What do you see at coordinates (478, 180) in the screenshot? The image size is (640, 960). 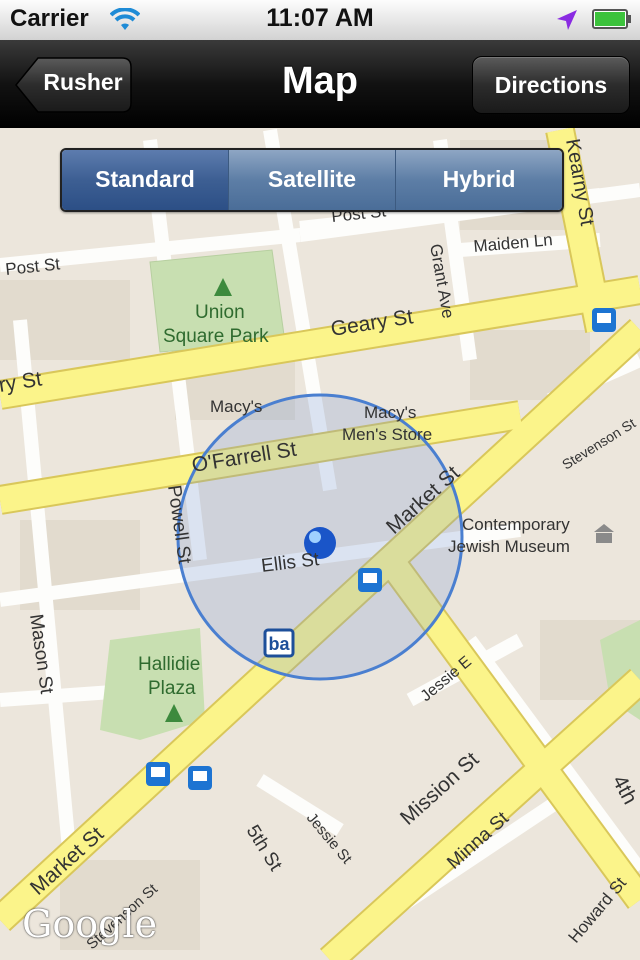 I see `segment-hybrid: Hybrid` at bounding box center [478, 180].